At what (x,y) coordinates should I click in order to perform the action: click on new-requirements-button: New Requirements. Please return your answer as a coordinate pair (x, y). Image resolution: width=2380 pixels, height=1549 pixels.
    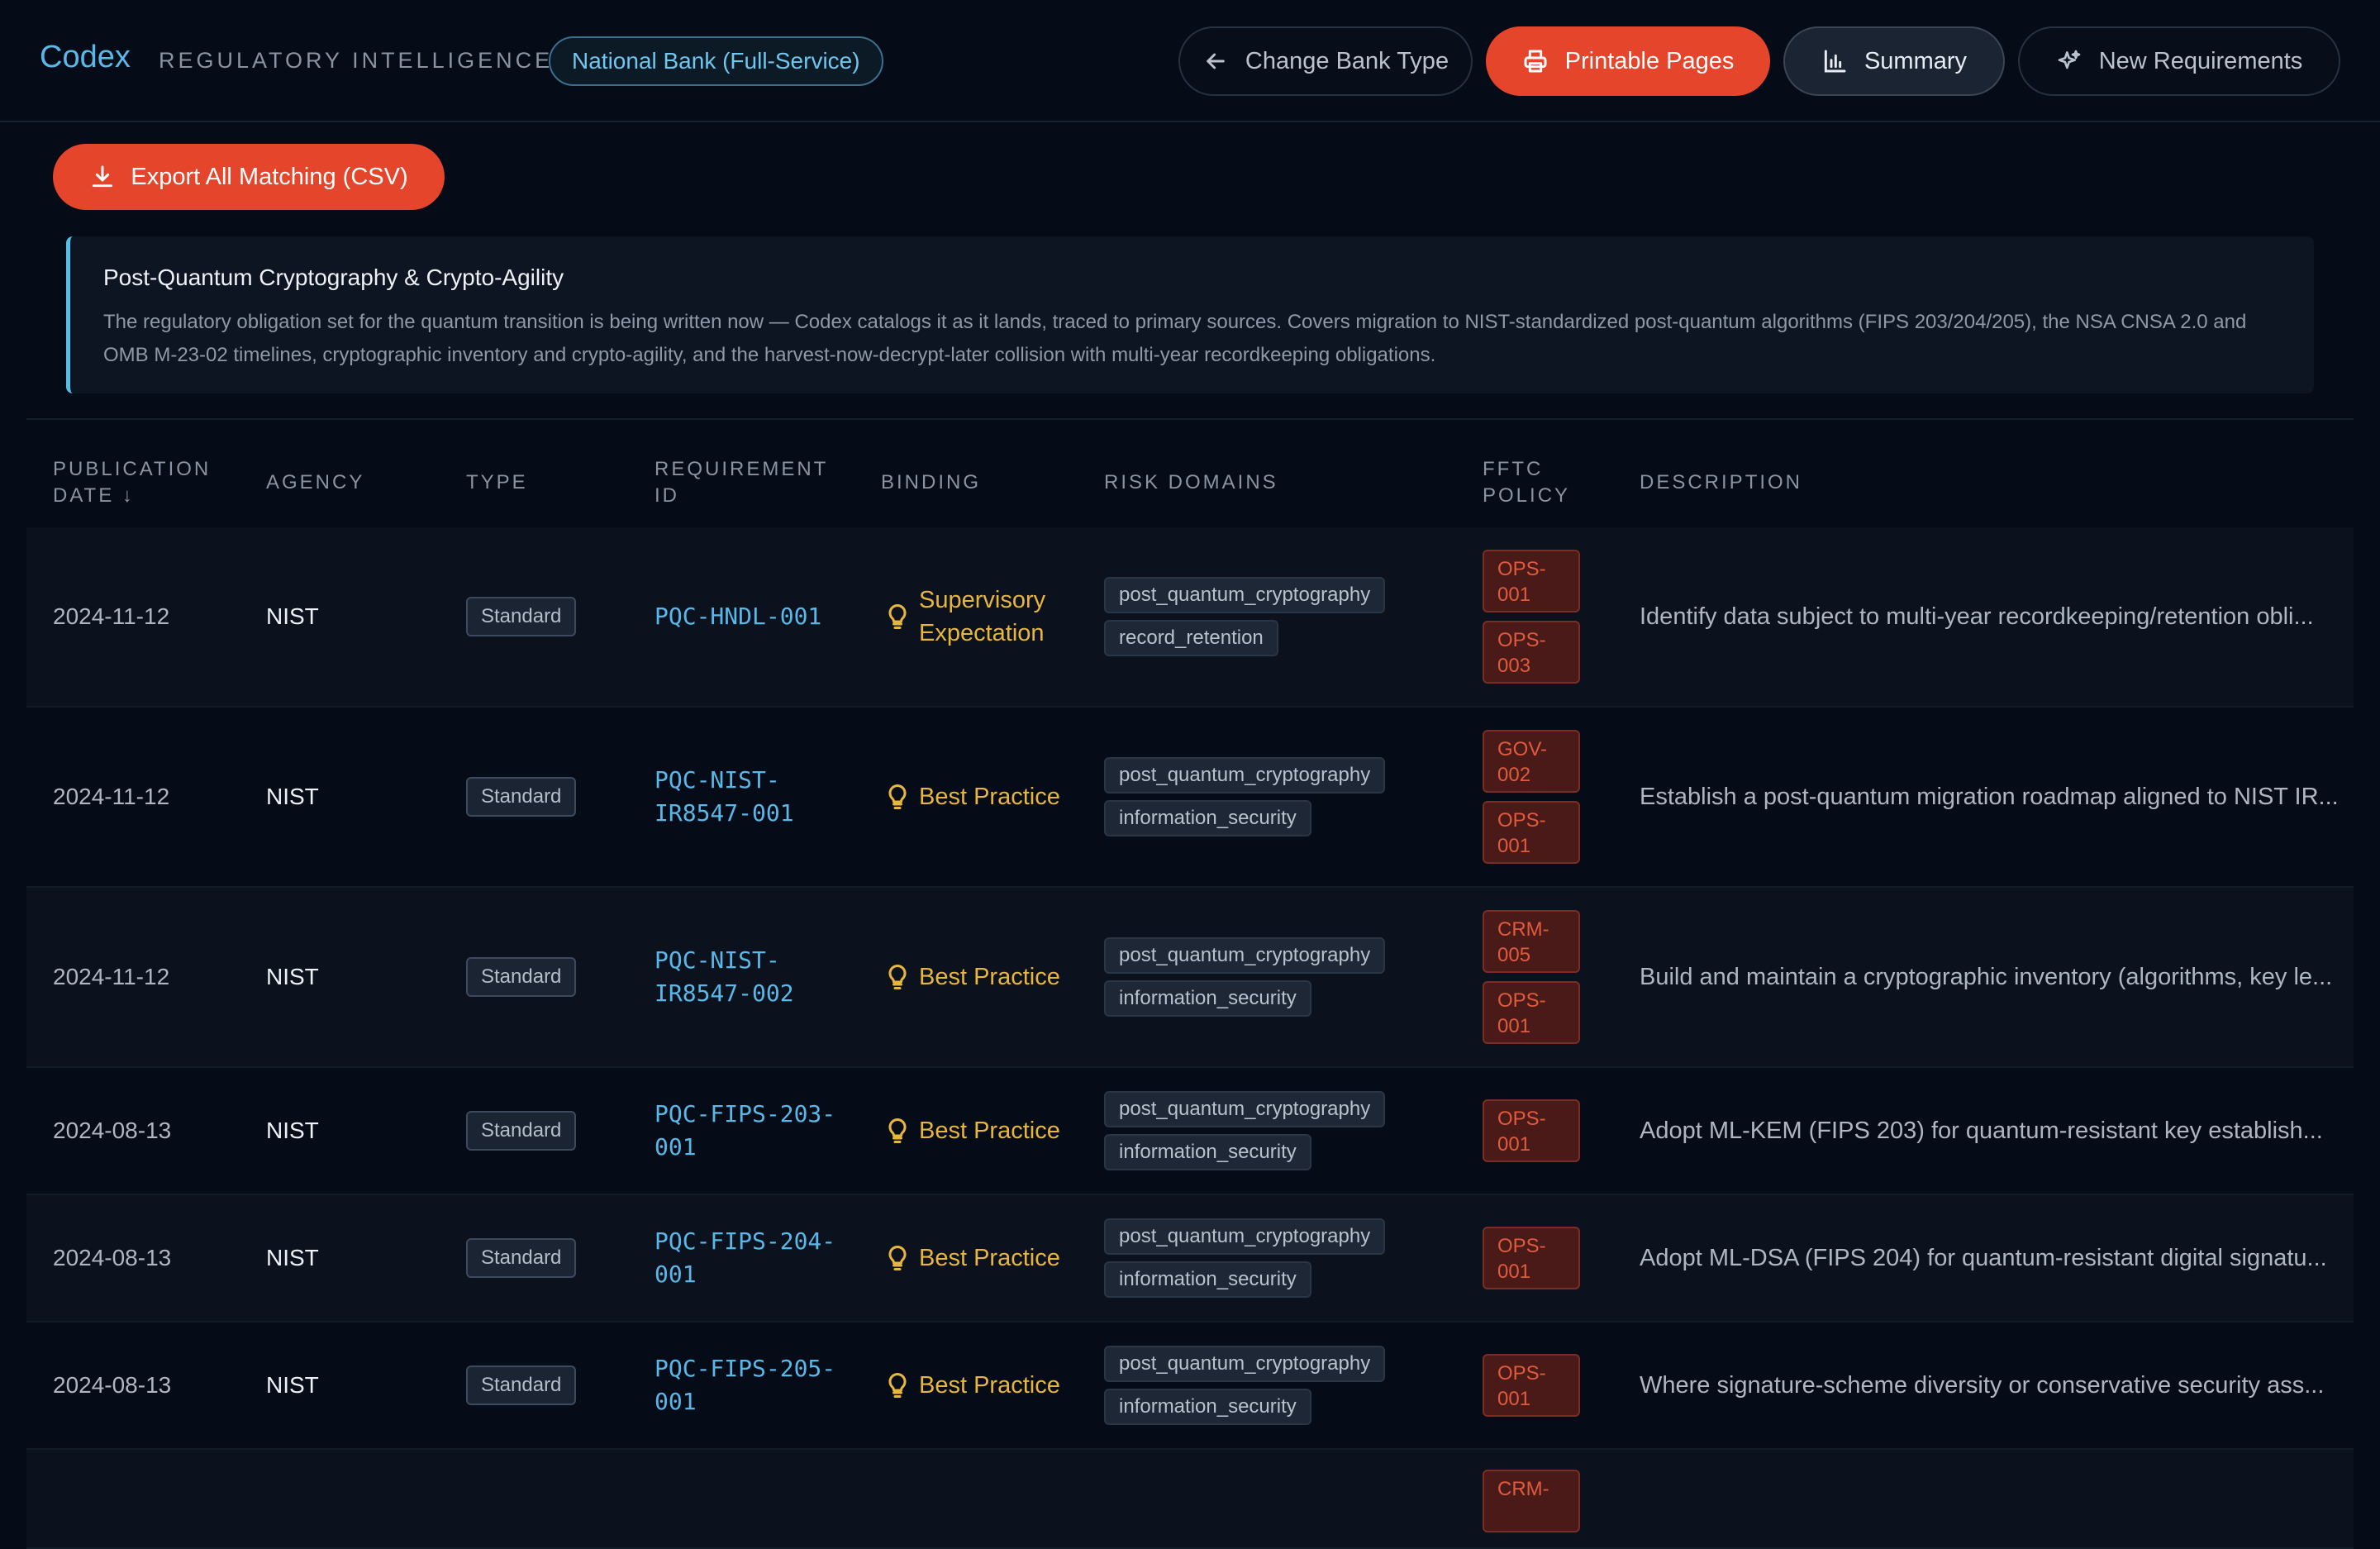
    Looking at the image, I should click on (2179, 61).